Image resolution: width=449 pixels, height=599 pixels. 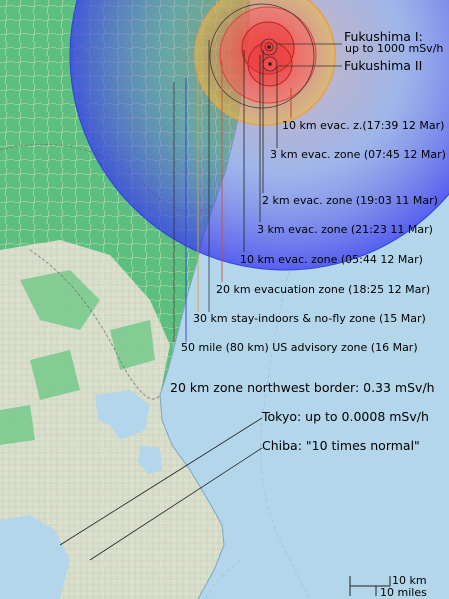 What do you see at coordinates (323, 289) in the screenshot?
I see `zone-label-20km: 20 km evacuation zone (18:25 12 Mar)` at bounding box center [323, 289].